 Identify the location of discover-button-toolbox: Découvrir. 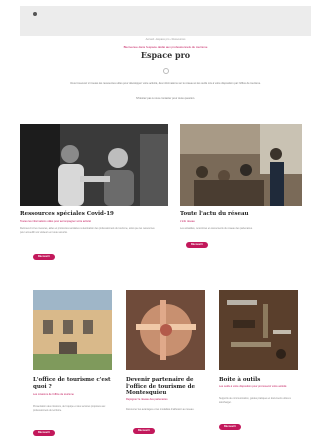
(230, 427).